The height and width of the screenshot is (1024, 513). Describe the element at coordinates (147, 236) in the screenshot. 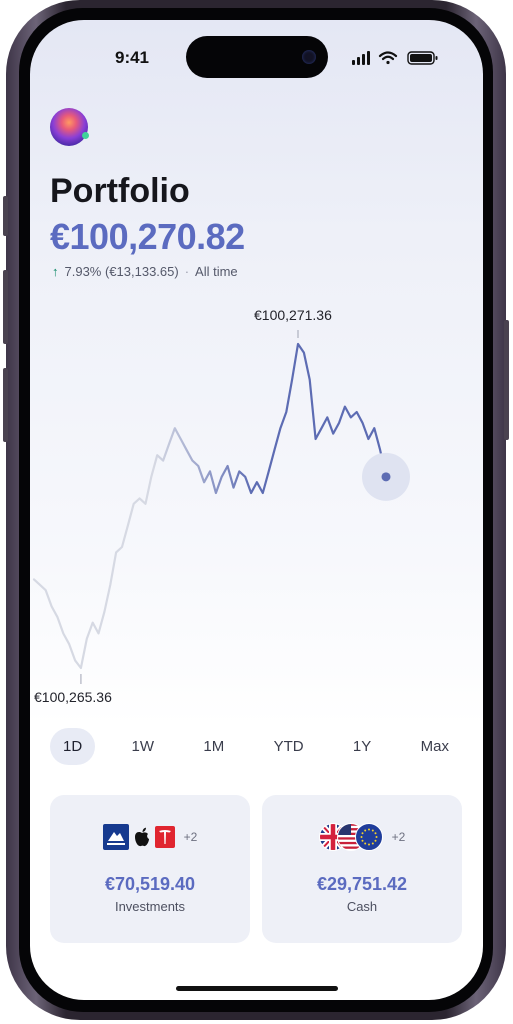

I see `portfolio-value: €100,270.82` at that location.